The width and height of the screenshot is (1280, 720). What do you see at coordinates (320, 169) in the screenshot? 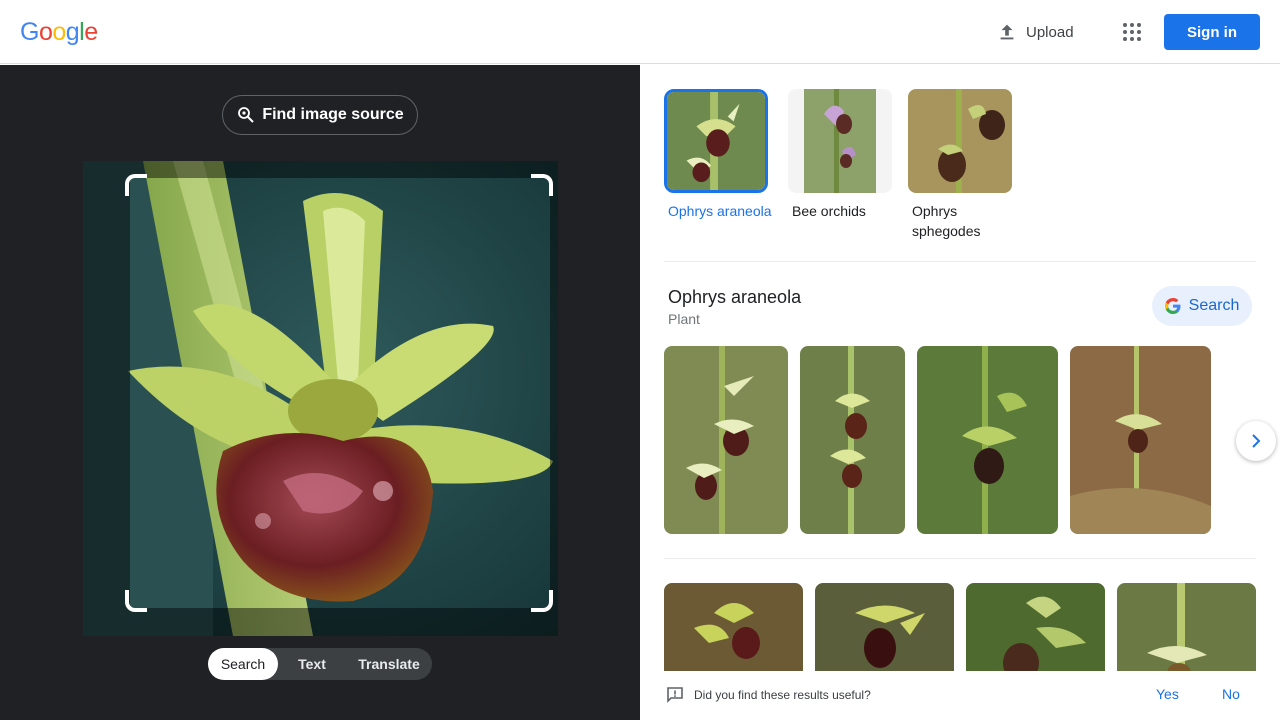
I see `crop-dim-top` at bounding box center [320, 169].